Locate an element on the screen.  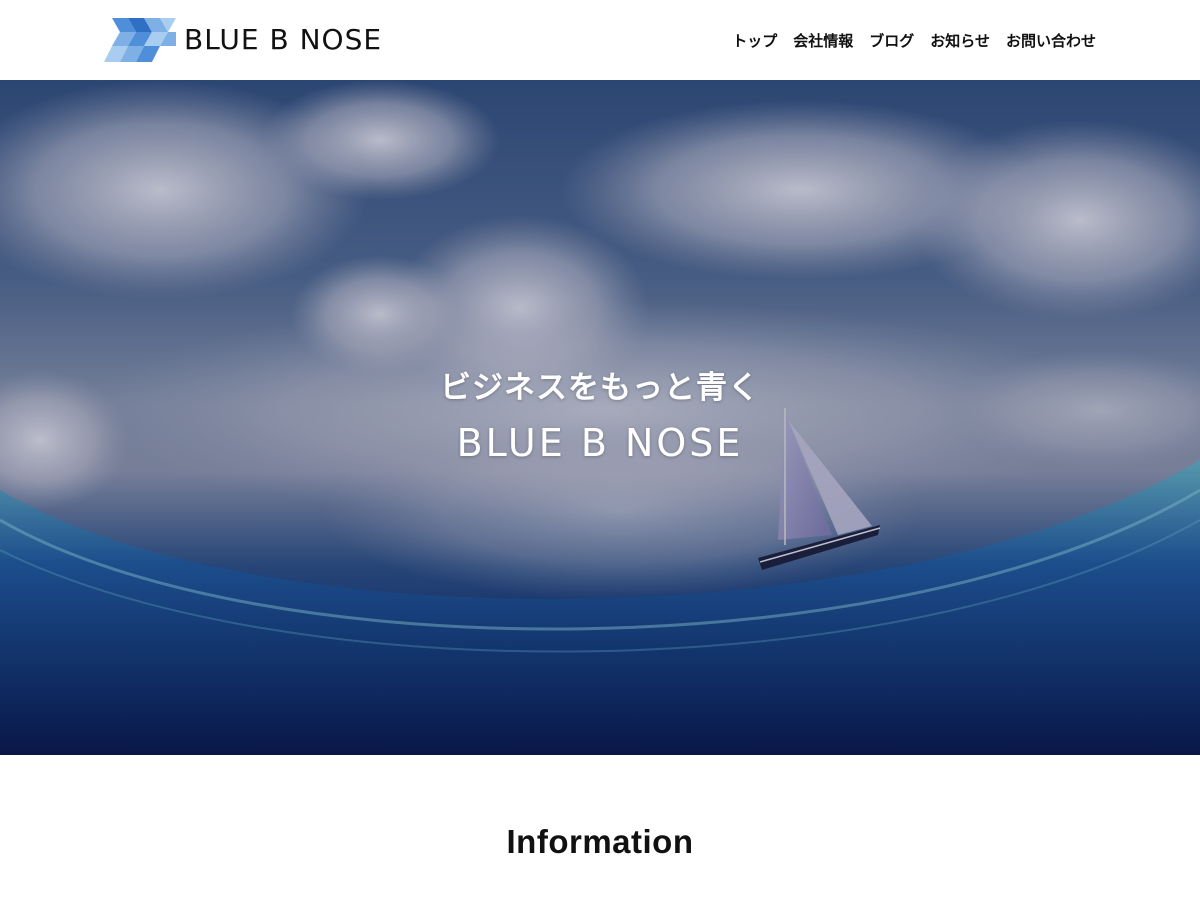
information-row is located at coordinates (292, 903).